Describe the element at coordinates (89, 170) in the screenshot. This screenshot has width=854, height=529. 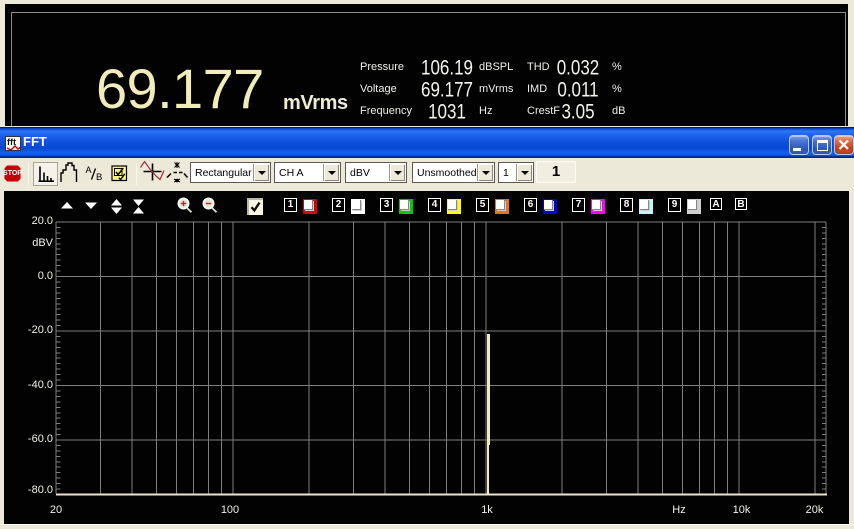
I see `svg-text: A` at that location.